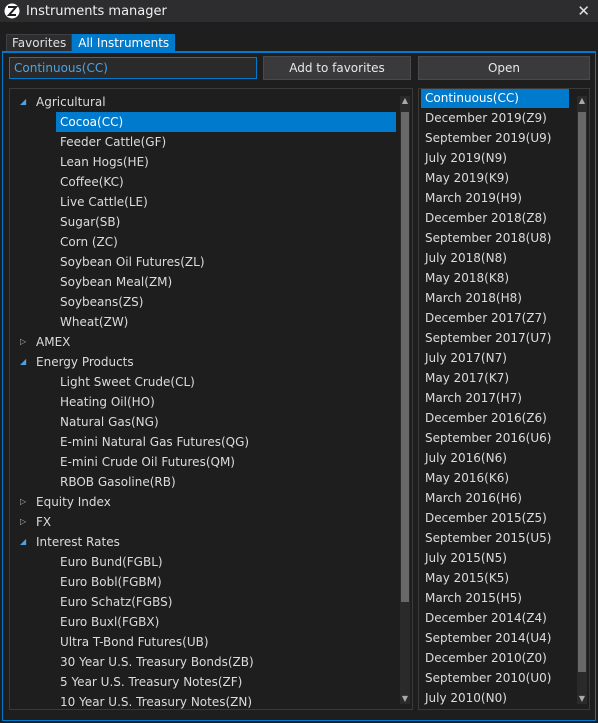 The width and height of the screenshot is (598, 723). Describe the element at coordinates (113, 142) in the screenshot. I see `tree-item: Feeder Cattle(GF)` at that location.